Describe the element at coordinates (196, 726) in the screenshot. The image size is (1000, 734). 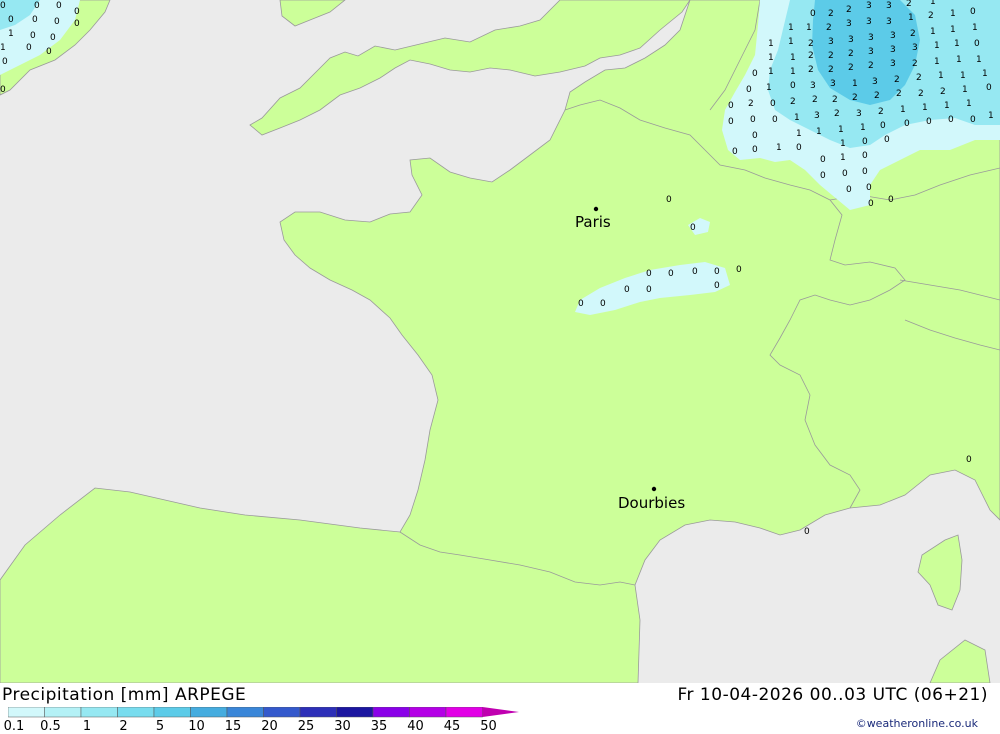
I see `legend-label: 10` at that location.